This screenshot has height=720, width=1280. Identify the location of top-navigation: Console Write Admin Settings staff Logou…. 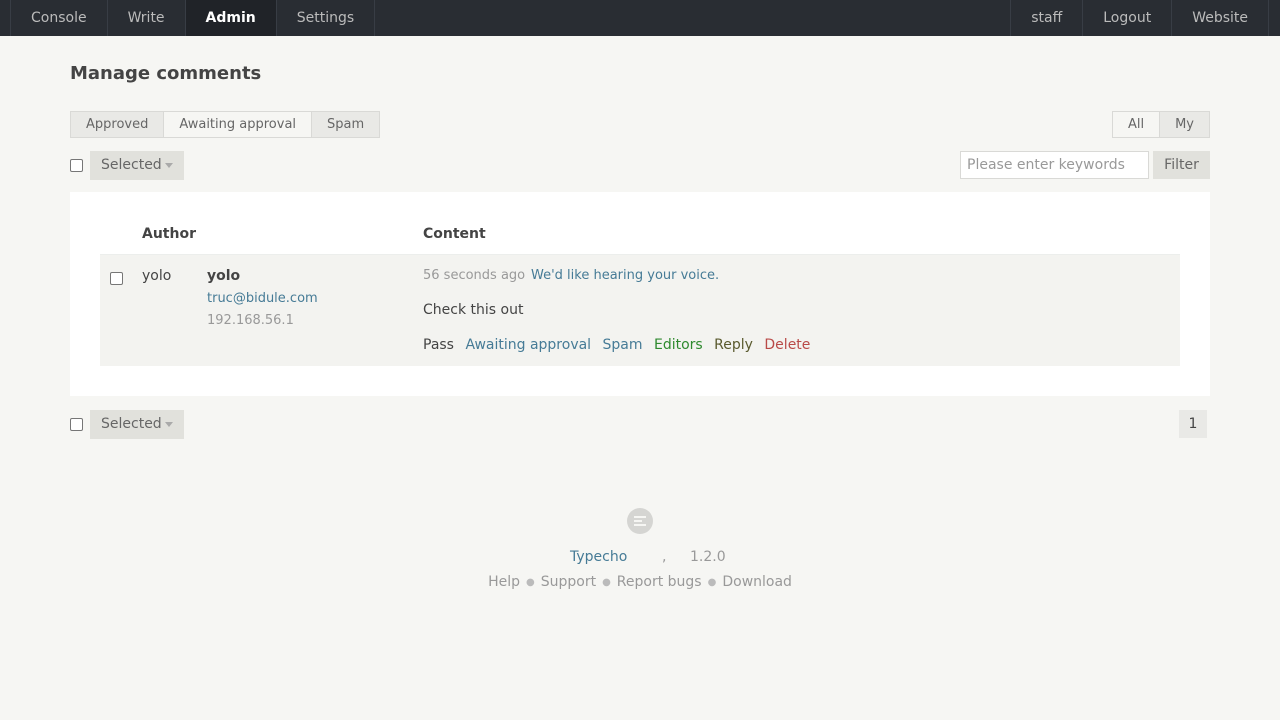
(640, 18).